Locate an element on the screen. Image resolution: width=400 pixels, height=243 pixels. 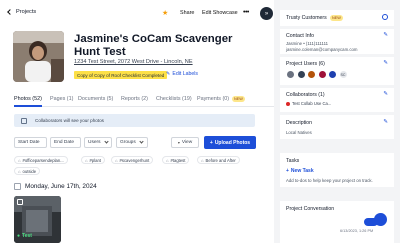
tab-documents: Documents (5) is located at coordinates (95, 99).